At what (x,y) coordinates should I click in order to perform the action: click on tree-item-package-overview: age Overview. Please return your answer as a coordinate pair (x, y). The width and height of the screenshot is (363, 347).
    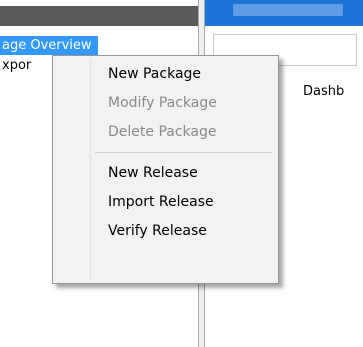
    Looking at the image, I should click on (49, 45).